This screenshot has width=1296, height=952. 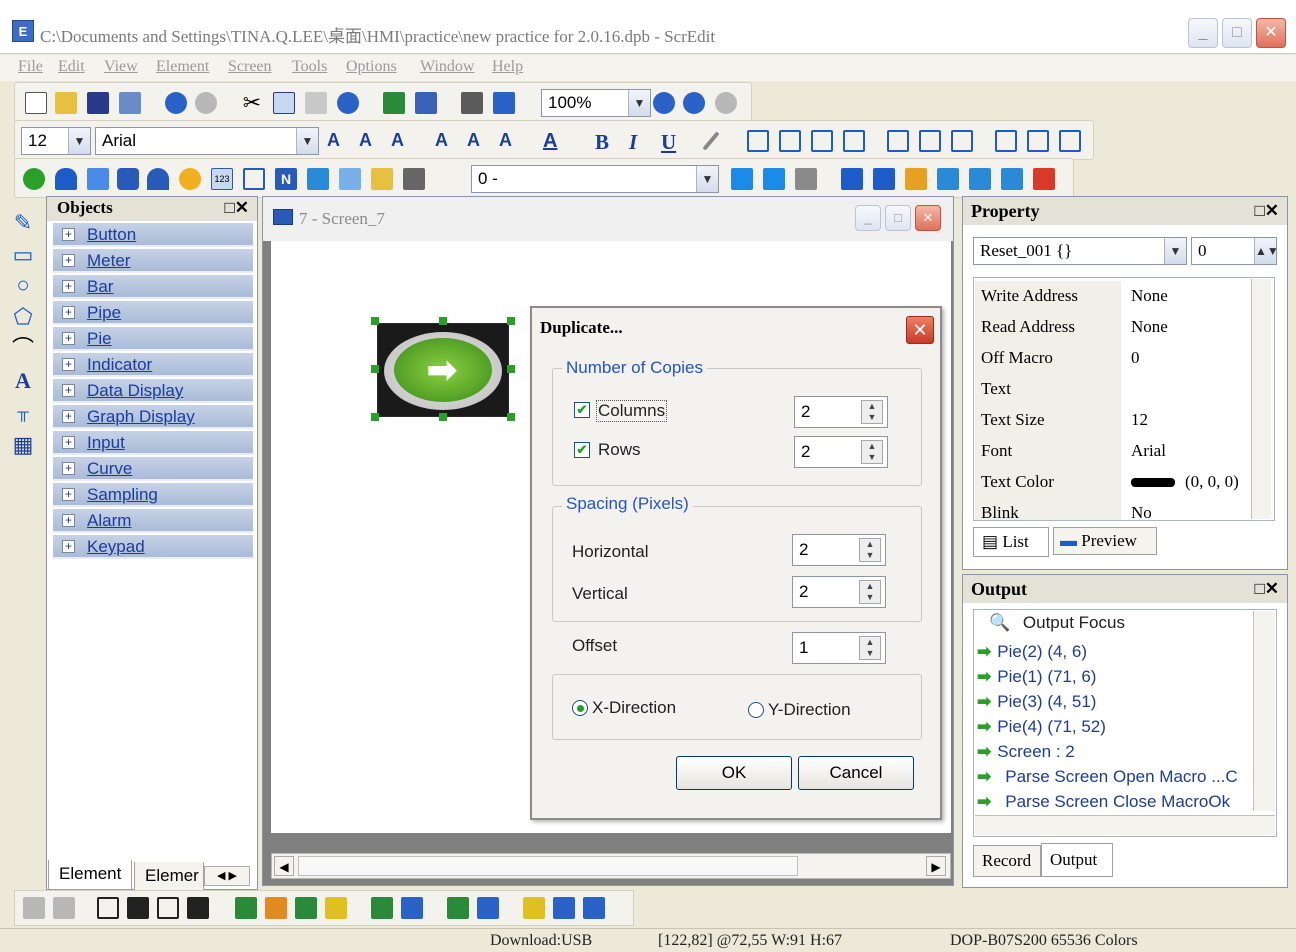 I want to click on bold-icon: B, so click(x=606, y=142).